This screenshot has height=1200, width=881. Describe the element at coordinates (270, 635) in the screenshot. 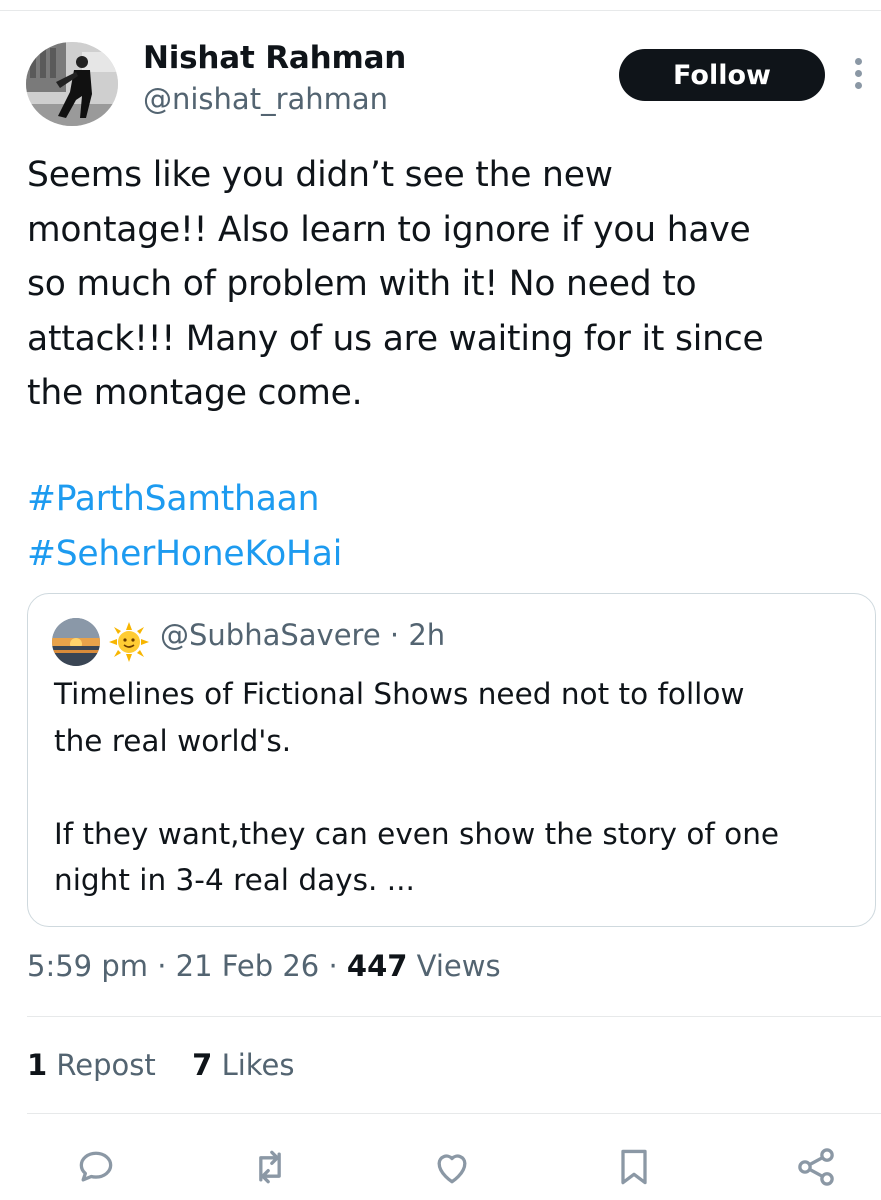

I see `quoted-author-handle: @SubhaSavere` at that location.